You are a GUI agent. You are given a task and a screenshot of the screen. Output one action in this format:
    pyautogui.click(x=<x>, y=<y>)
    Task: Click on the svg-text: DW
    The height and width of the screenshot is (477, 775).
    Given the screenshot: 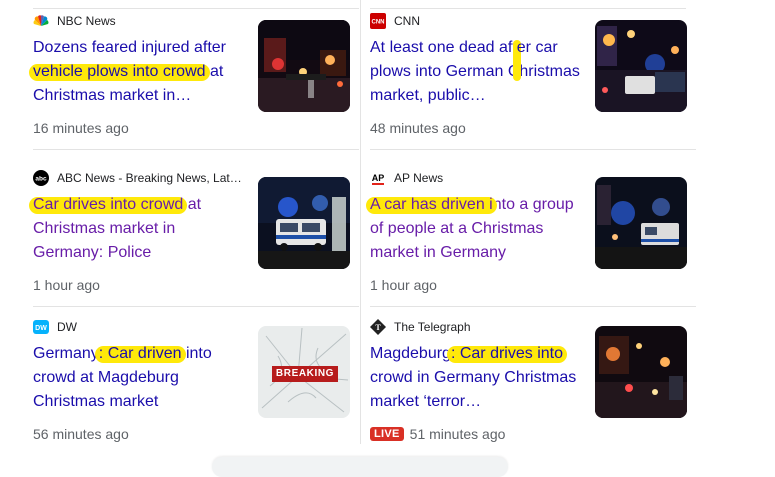 What is the action you would take?
    pyautogui.click(x=41, y=328)
    